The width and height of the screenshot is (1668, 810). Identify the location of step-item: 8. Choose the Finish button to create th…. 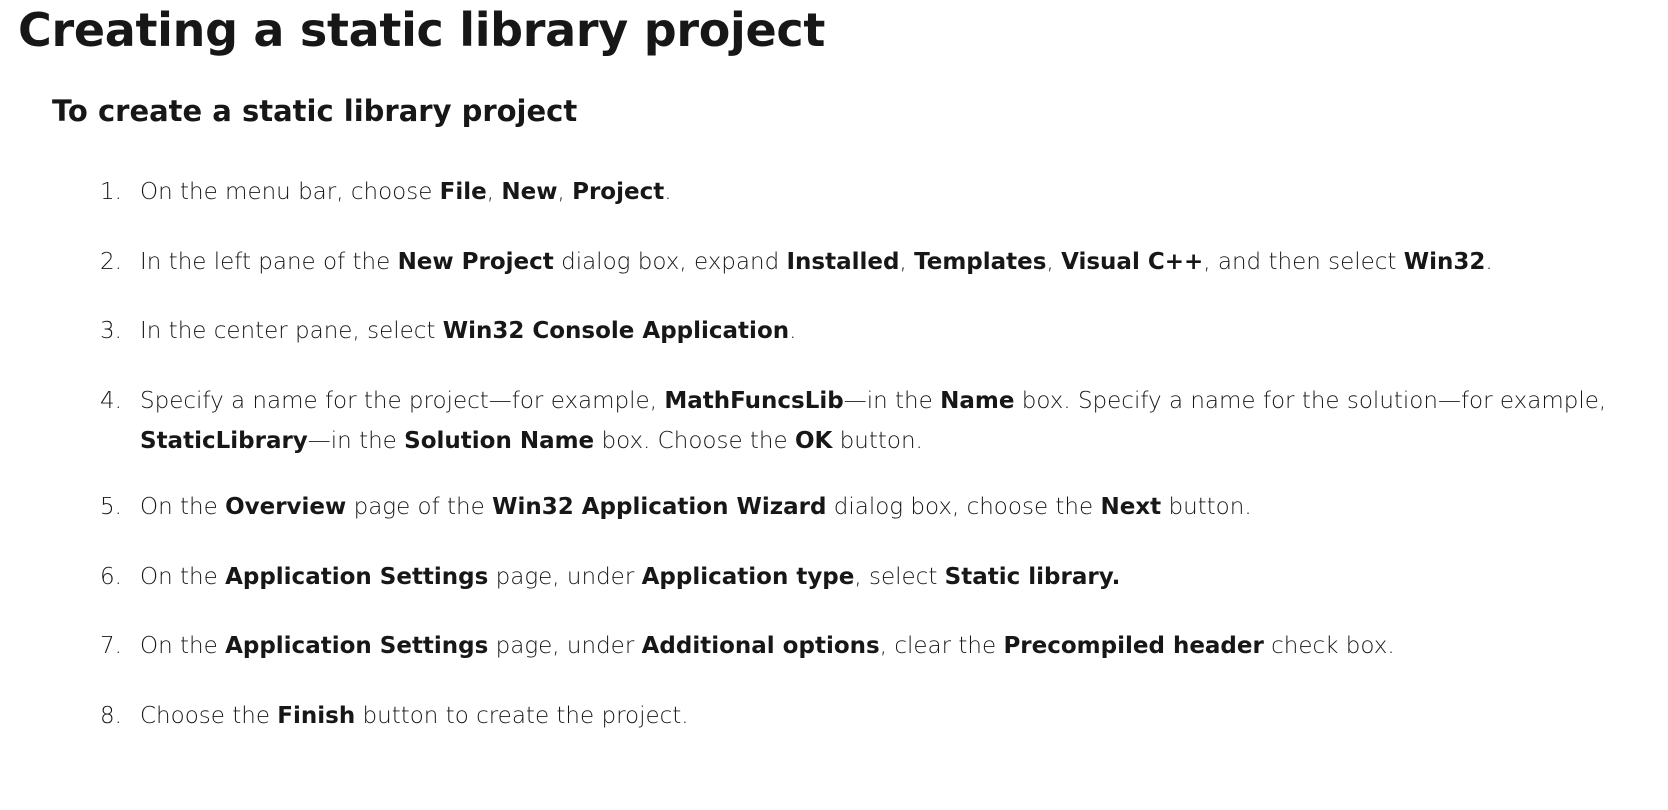
(877, 716).